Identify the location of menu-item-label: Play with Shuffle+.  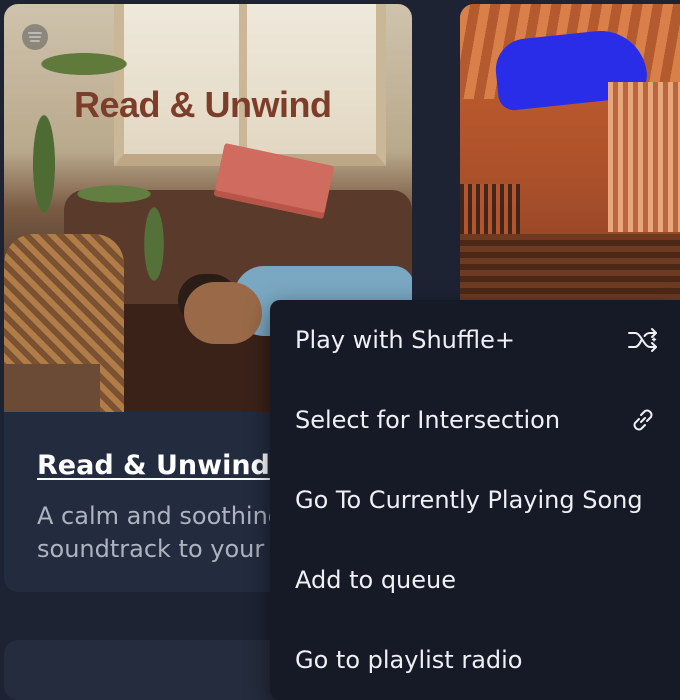
(405, 340).